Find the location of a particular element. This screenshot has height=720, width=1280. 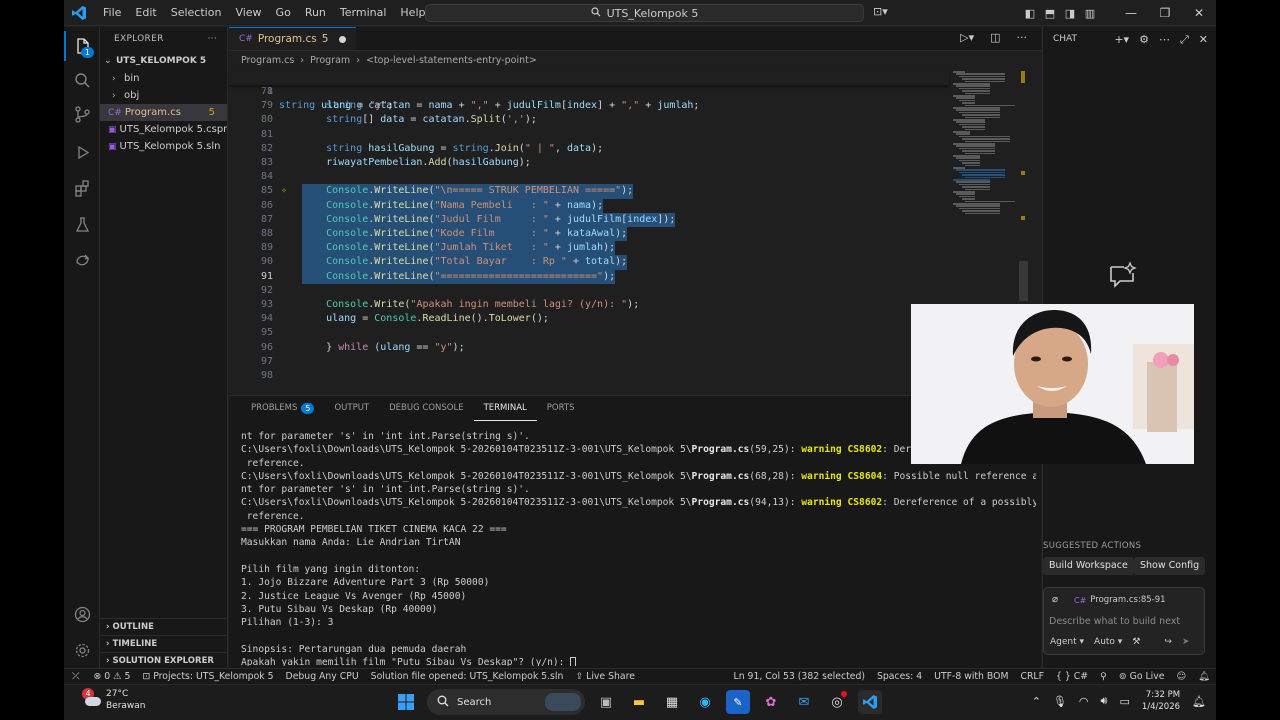

source-control-icon is located at coordinates (82, 114).